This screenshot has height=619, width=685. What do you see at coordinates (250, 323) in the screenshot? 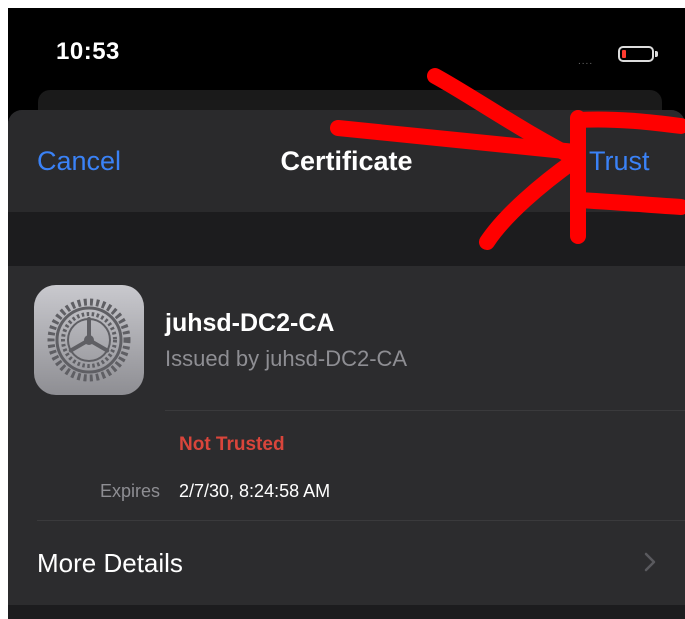
I see `certificate-name: juhsd-DC2-CA` at bounding box center [250, 323].